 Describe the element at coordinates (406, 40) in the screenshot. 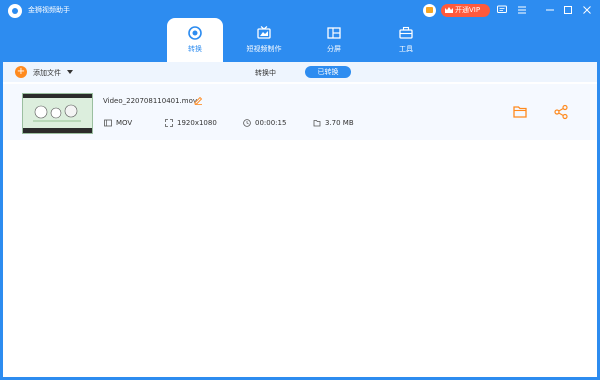

I see `tab-tools: 工具` at that location.